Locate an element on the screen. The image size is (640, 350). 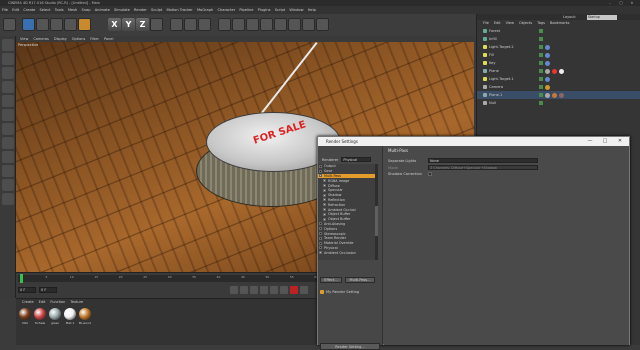
object-row: Forest is located at coordinates (558, 31).